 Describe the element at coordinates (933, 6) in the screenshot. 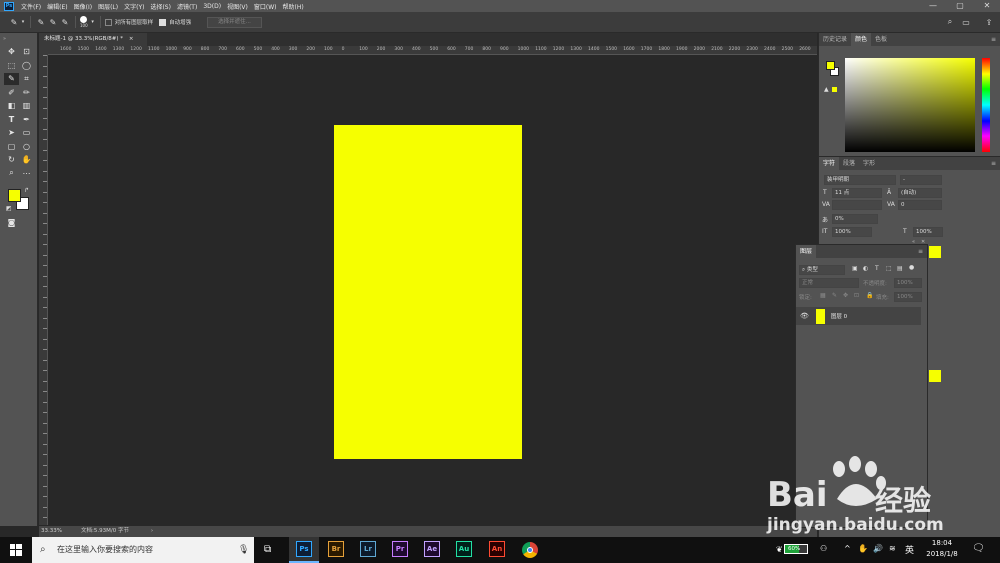

I see `minimize-button: —` at that location.